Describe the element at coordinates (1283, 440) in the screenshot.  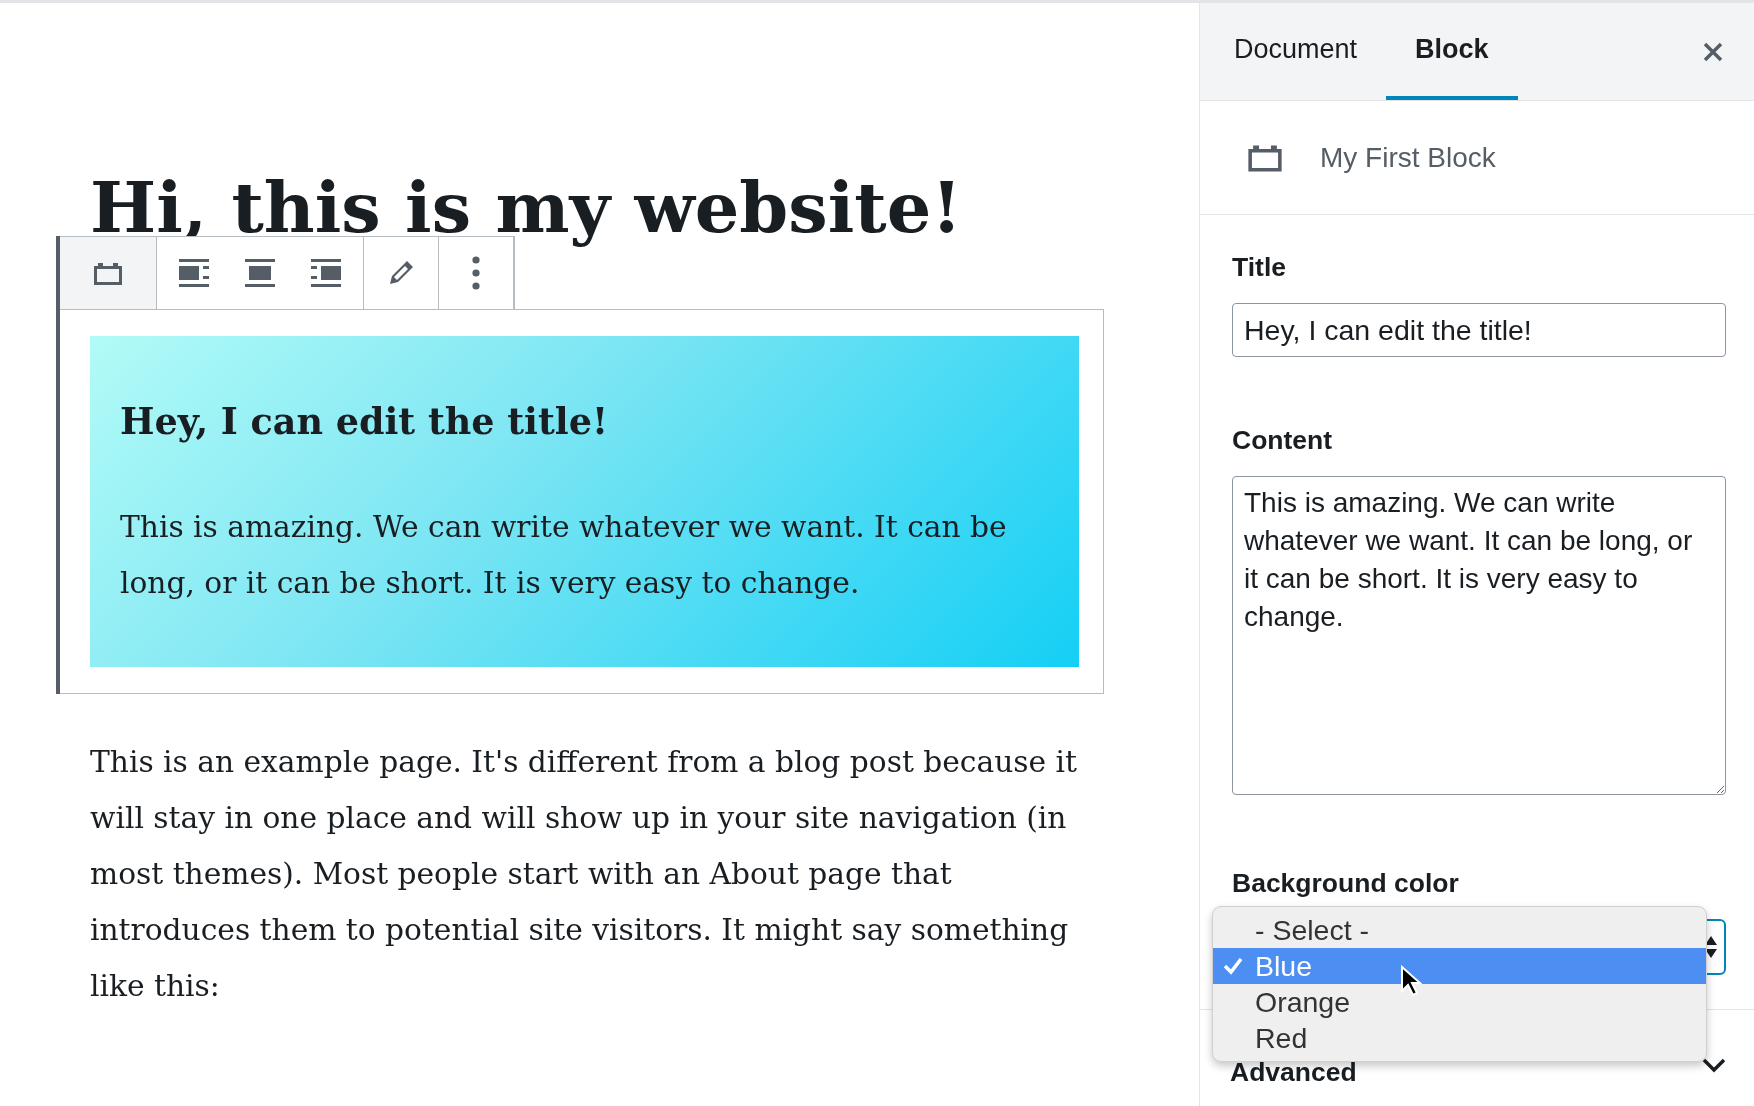
I see `field-label: Content` at that location.